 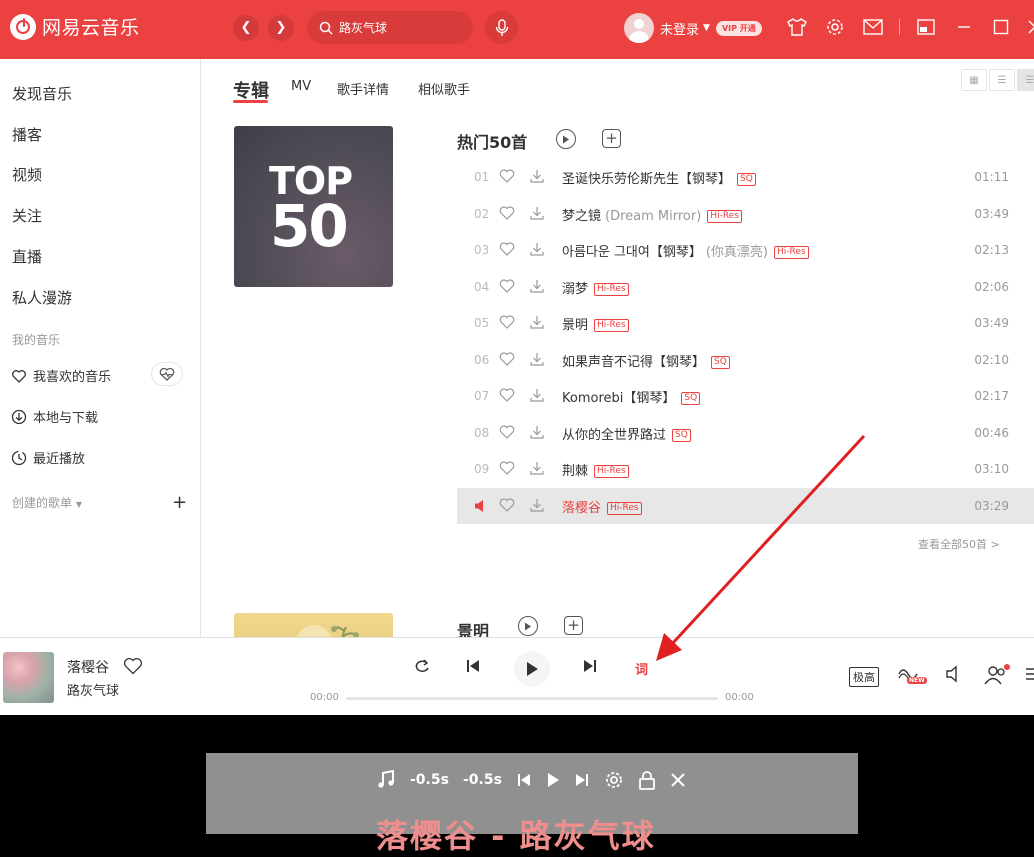 What do you see at coordinates (1030, 674) in the screenshot?
I see `playlist-queue-icon` at bounding box center [1030, 674].